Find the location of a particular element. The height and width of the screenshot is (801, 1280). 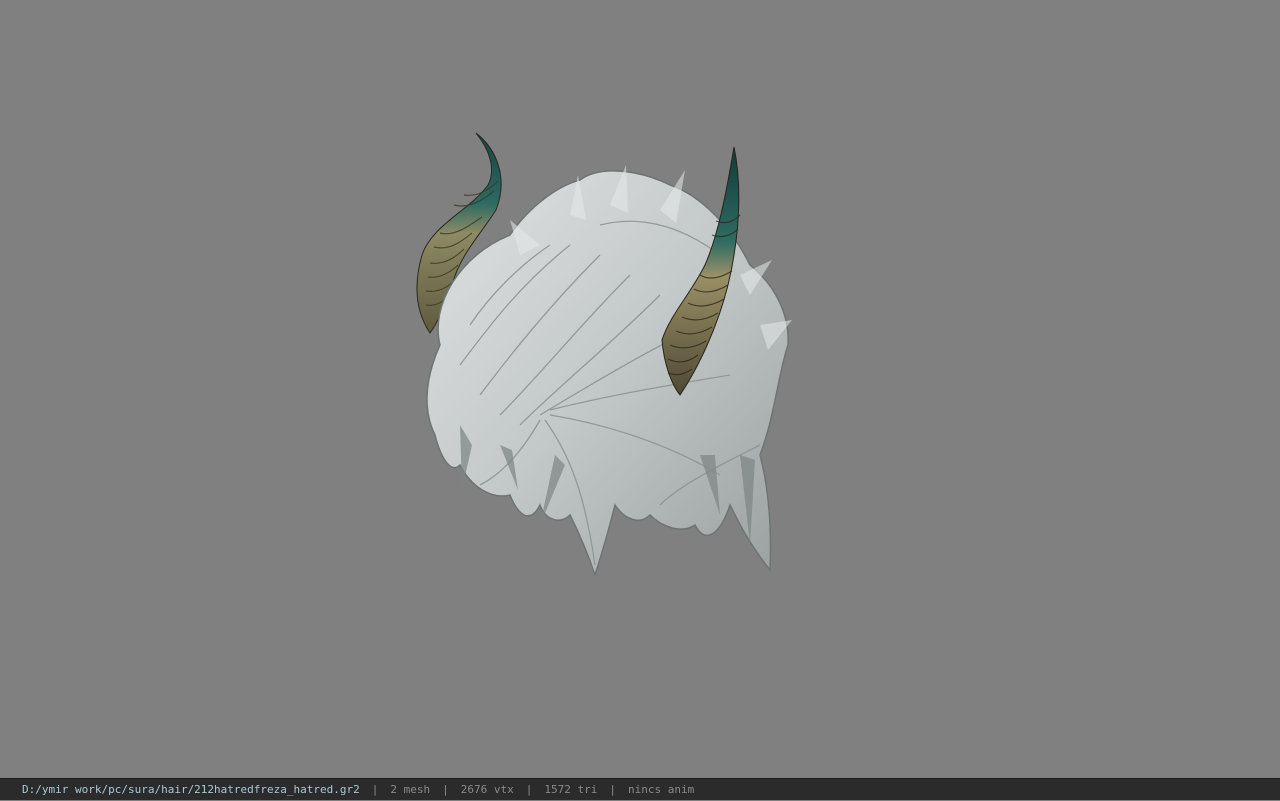

mesh-count: 2 mesh is located at coordinates (410, 789).